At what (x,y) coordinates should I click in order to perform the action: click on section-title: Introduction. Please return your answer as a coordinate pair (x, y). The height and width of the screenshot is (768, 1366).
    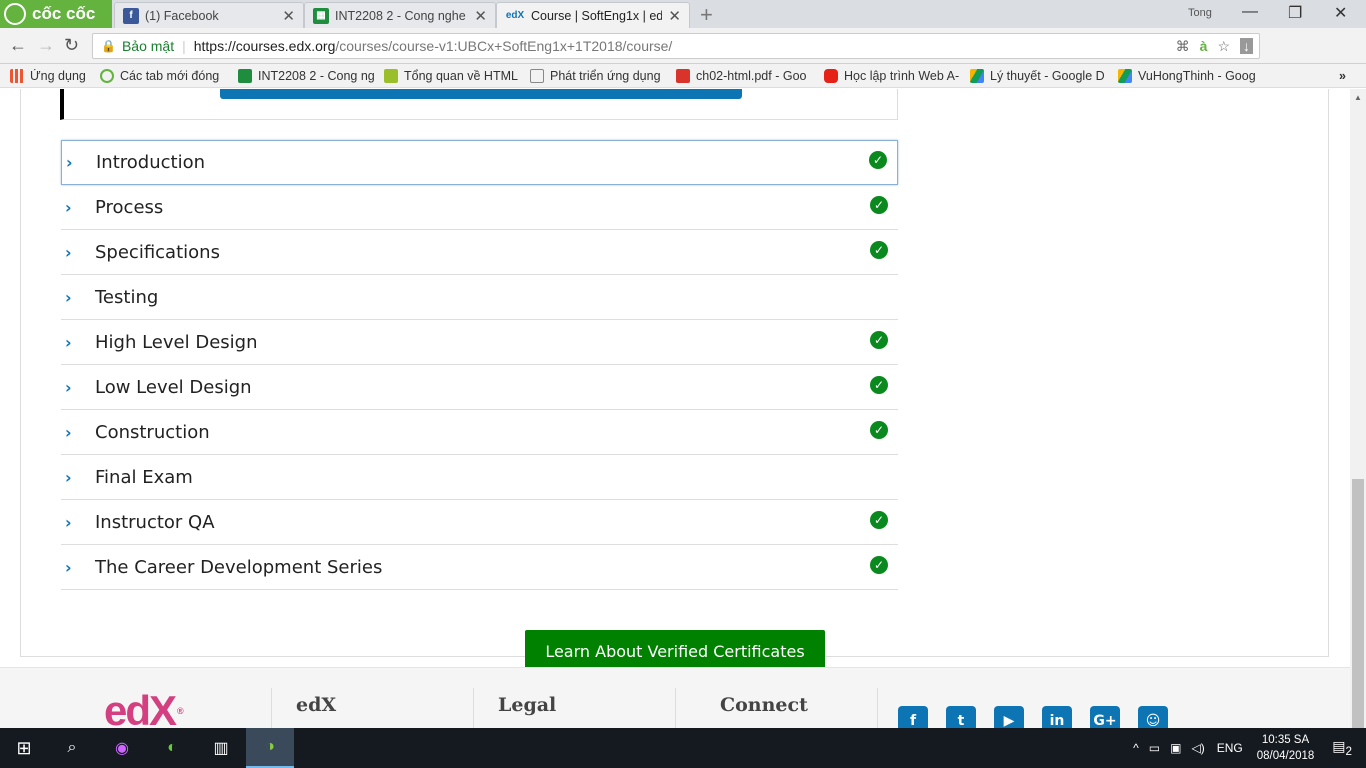
    Looking at the image, I should click on (151, 162).